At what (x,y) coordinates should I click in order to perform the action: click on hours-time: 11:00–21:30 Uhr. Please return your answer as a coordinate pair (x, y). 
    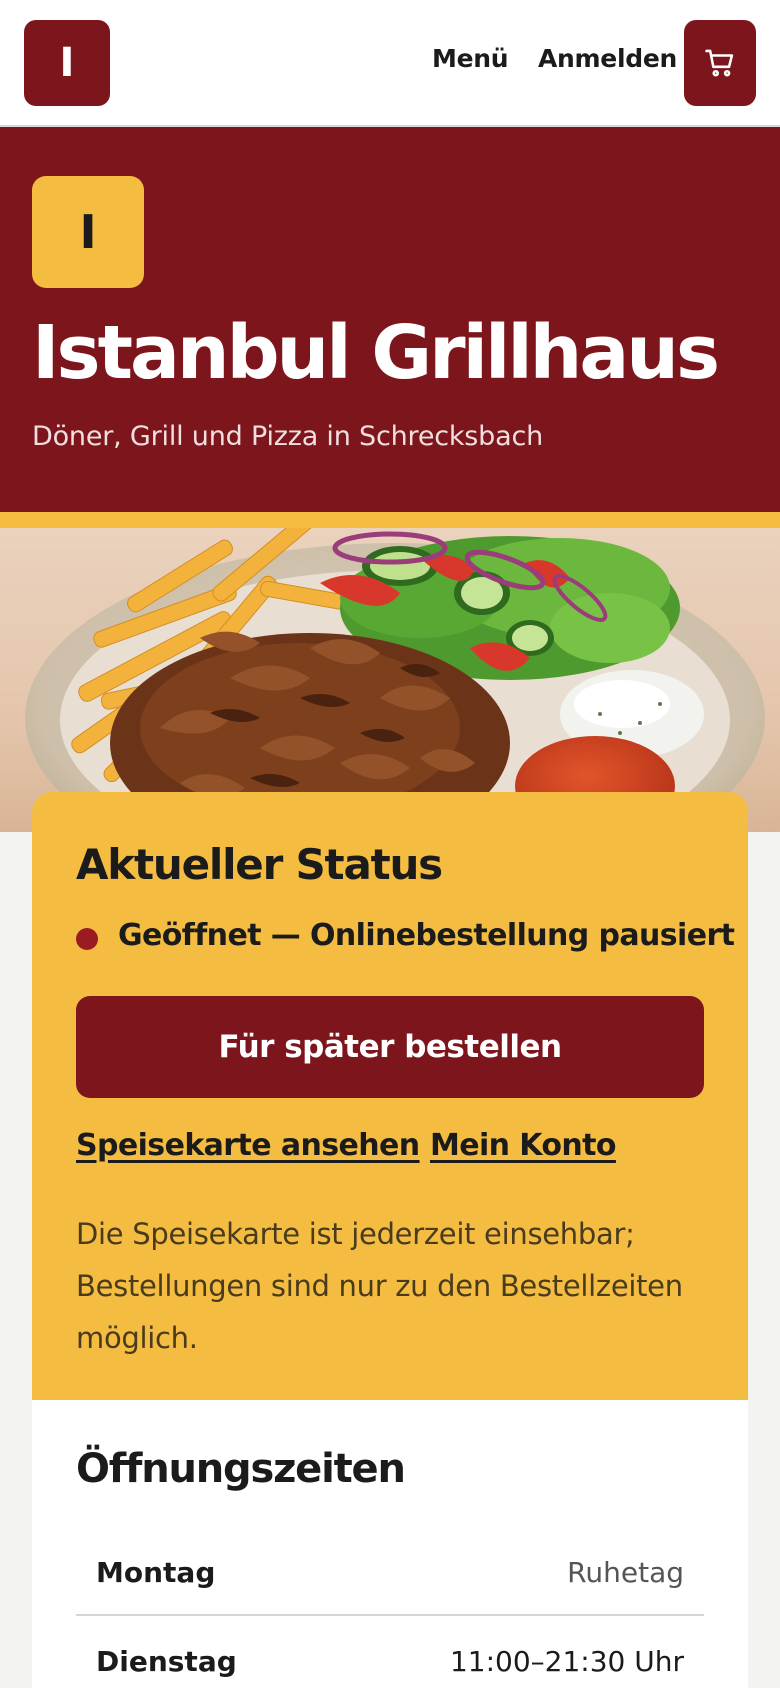
    Looking at the image, I should click on (566, 1661).